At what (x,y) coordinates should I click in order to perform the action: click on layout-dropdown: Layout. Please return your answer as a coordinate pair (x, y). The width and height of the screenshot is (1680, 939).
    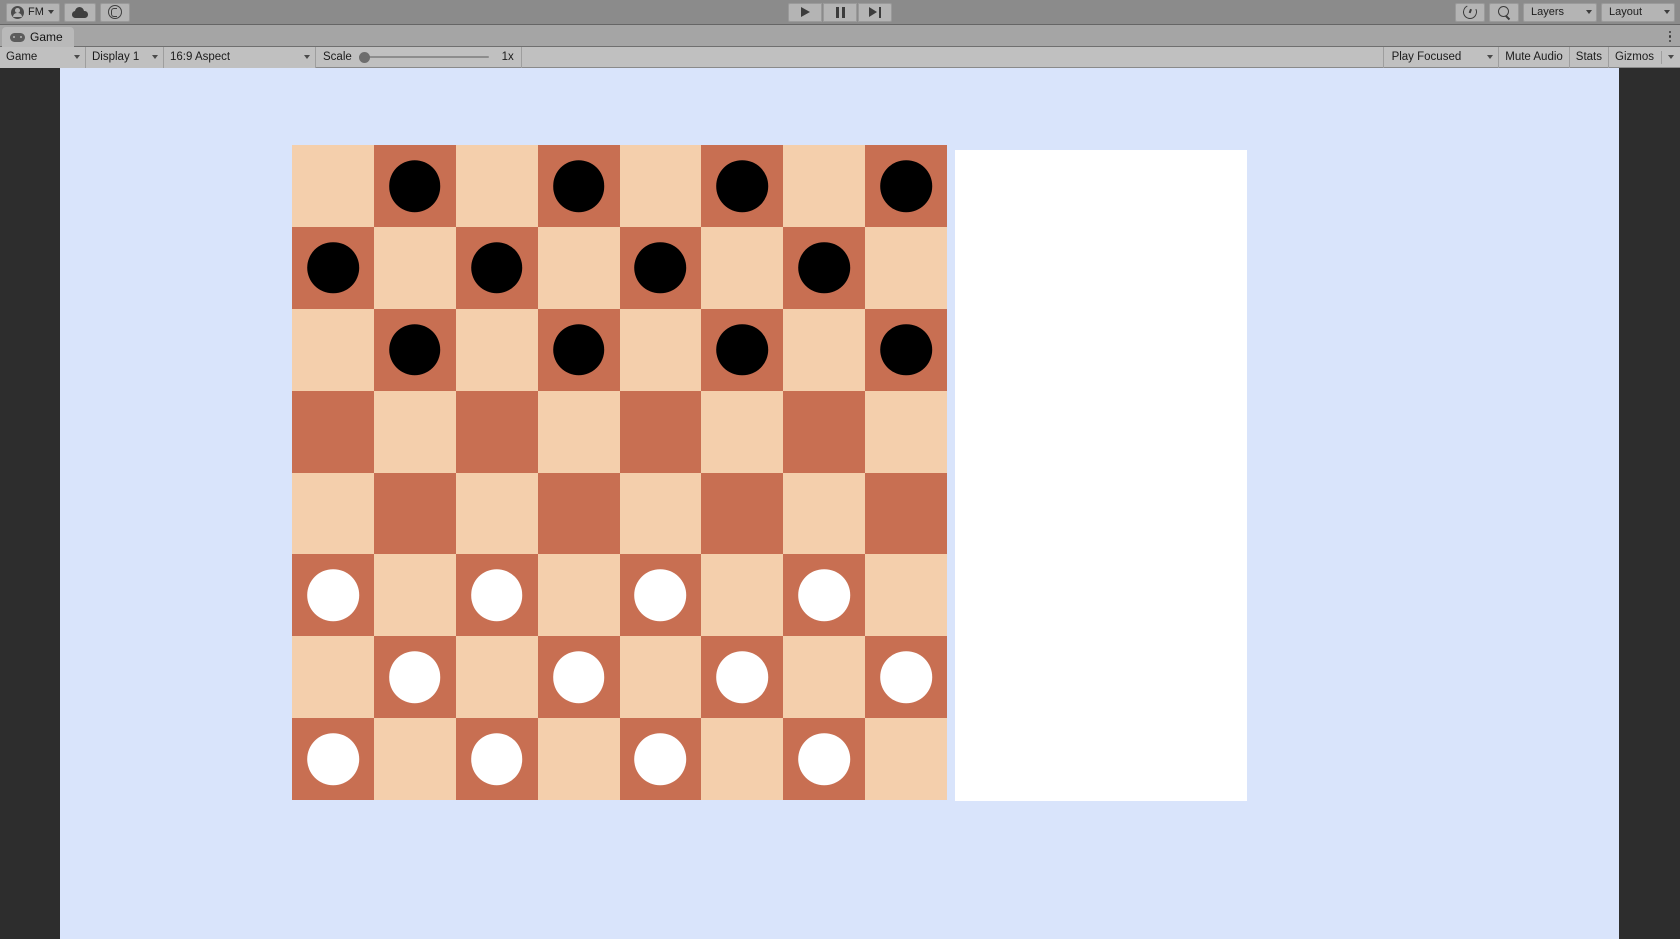
    Looking at the image, I should click on (1638, 12).